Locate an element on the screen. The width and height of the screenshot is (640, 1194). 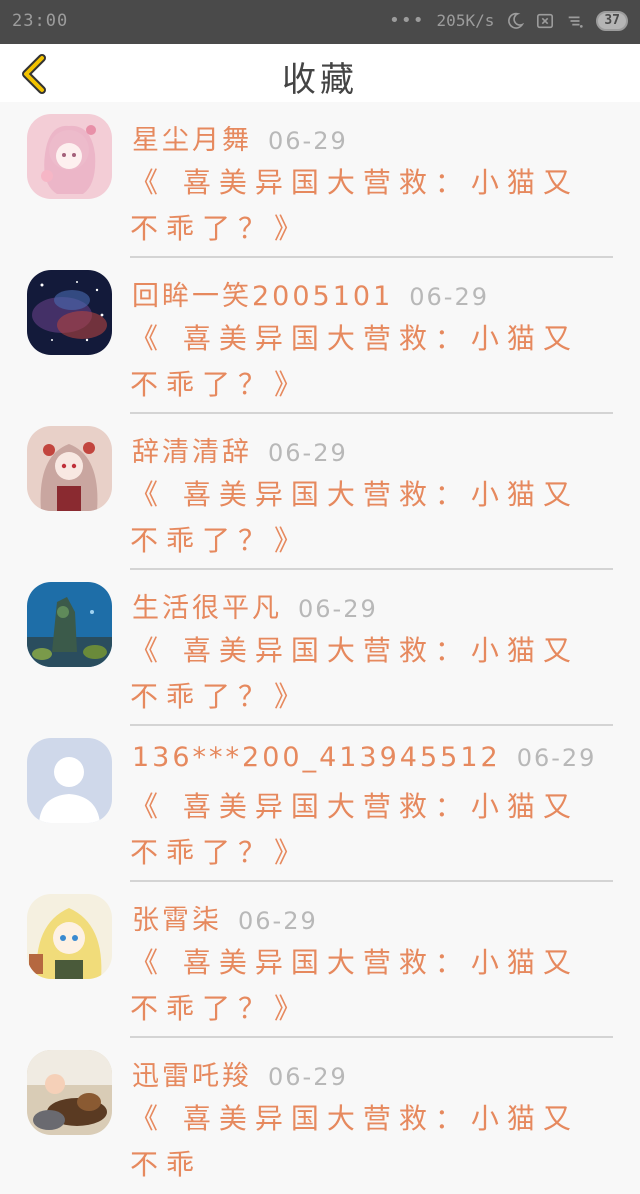
battery-indicator: 37 is located at coordinates (612, 20).